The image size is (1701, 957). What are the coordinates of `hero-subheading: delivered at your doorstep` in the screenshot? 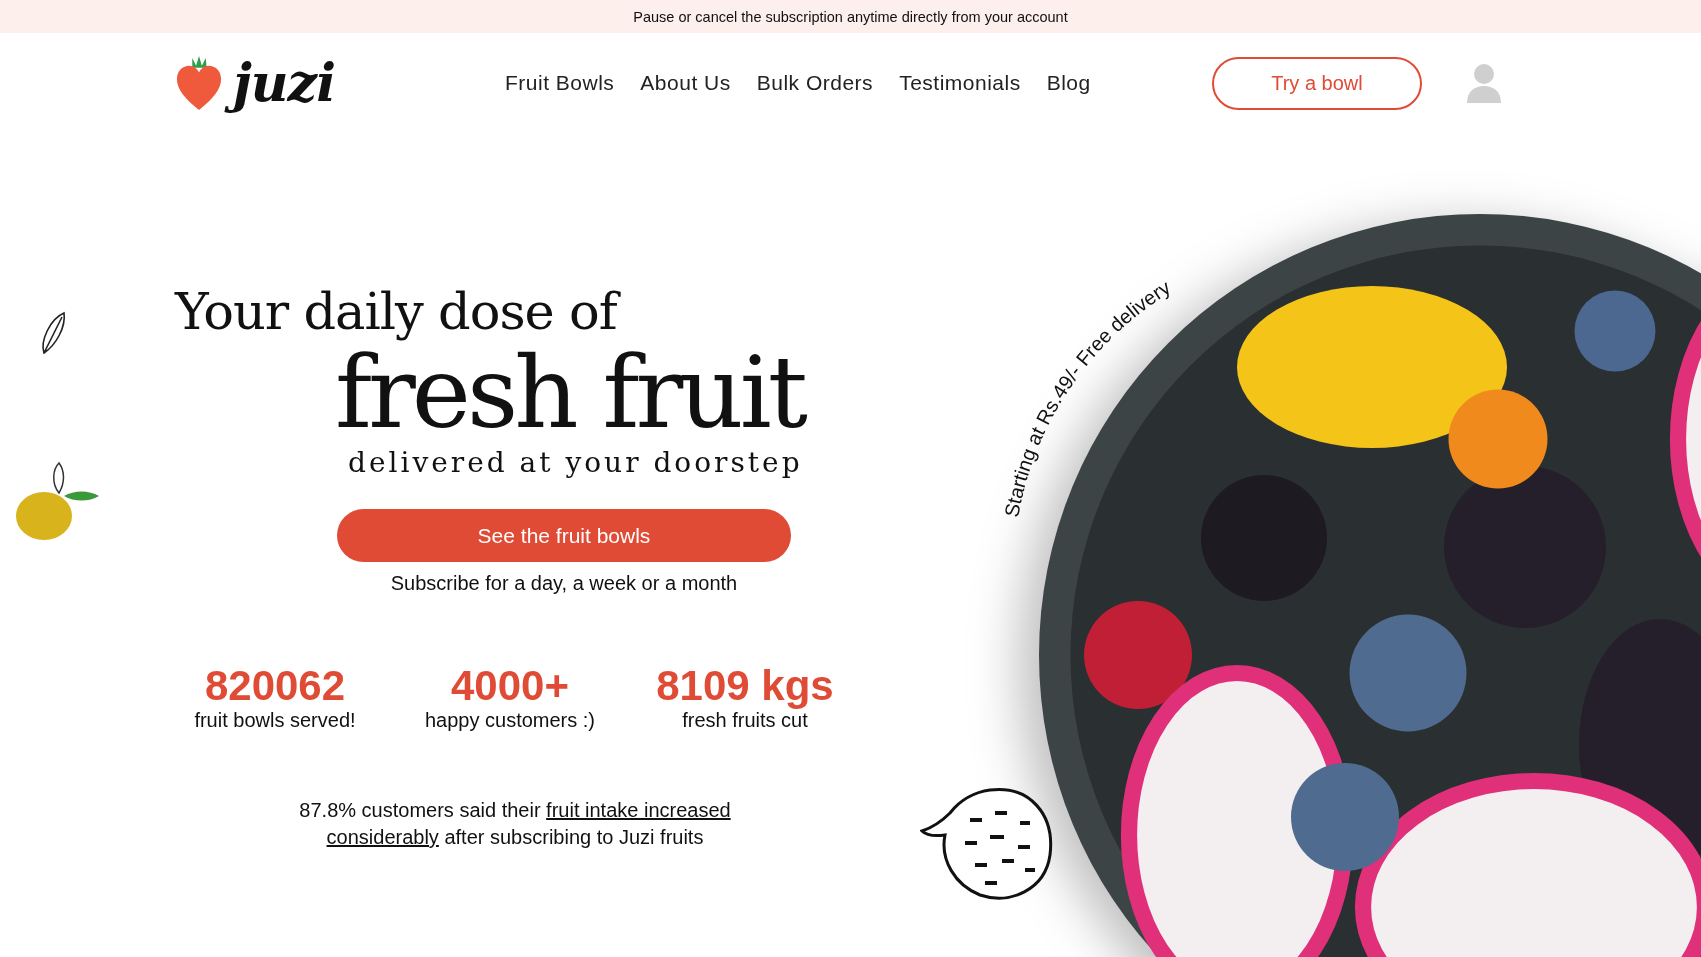 It's located at (576, 463).